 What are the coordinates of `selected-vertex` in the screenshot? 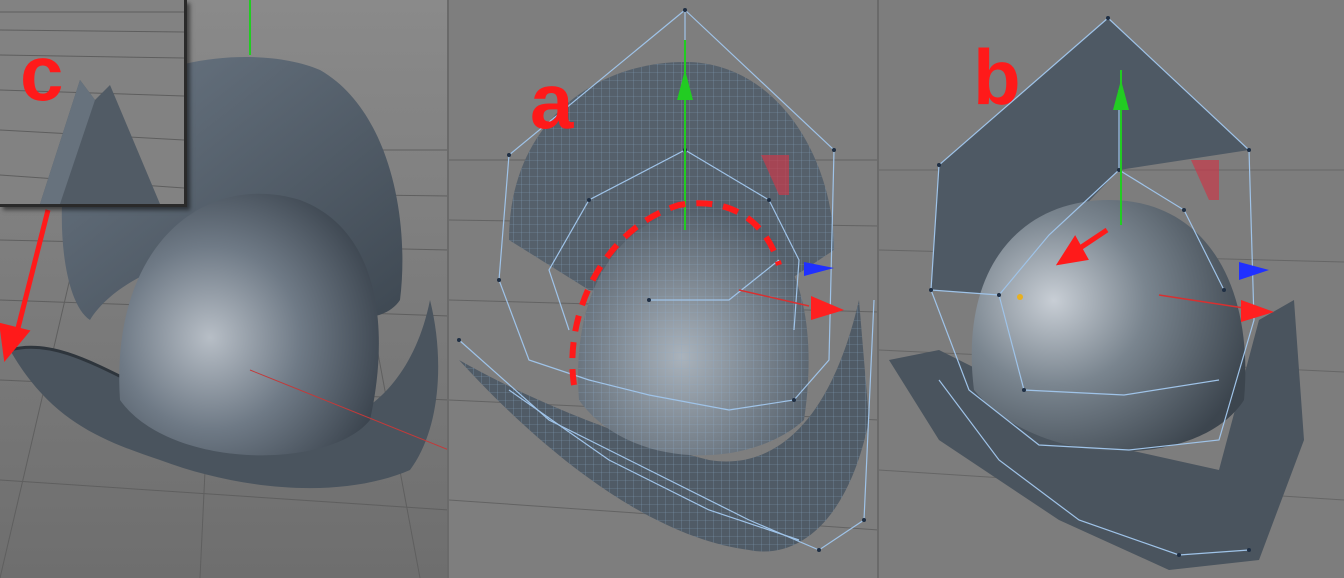 It's located at (1020, 297).